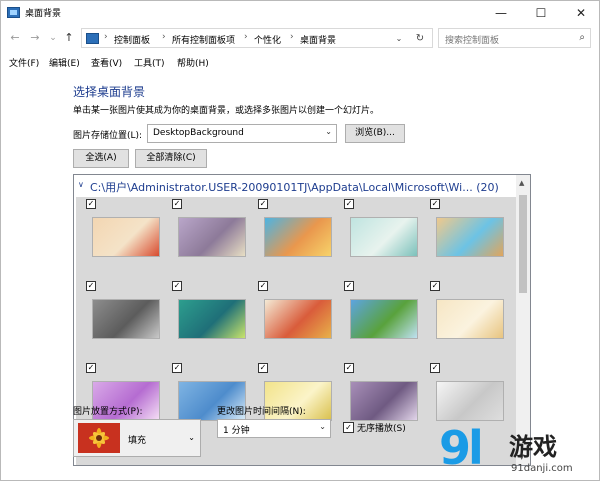 This screenshot has height=481, width=600. I want to click on wallpaper-thumbnail-green-field, so click(384, 319).